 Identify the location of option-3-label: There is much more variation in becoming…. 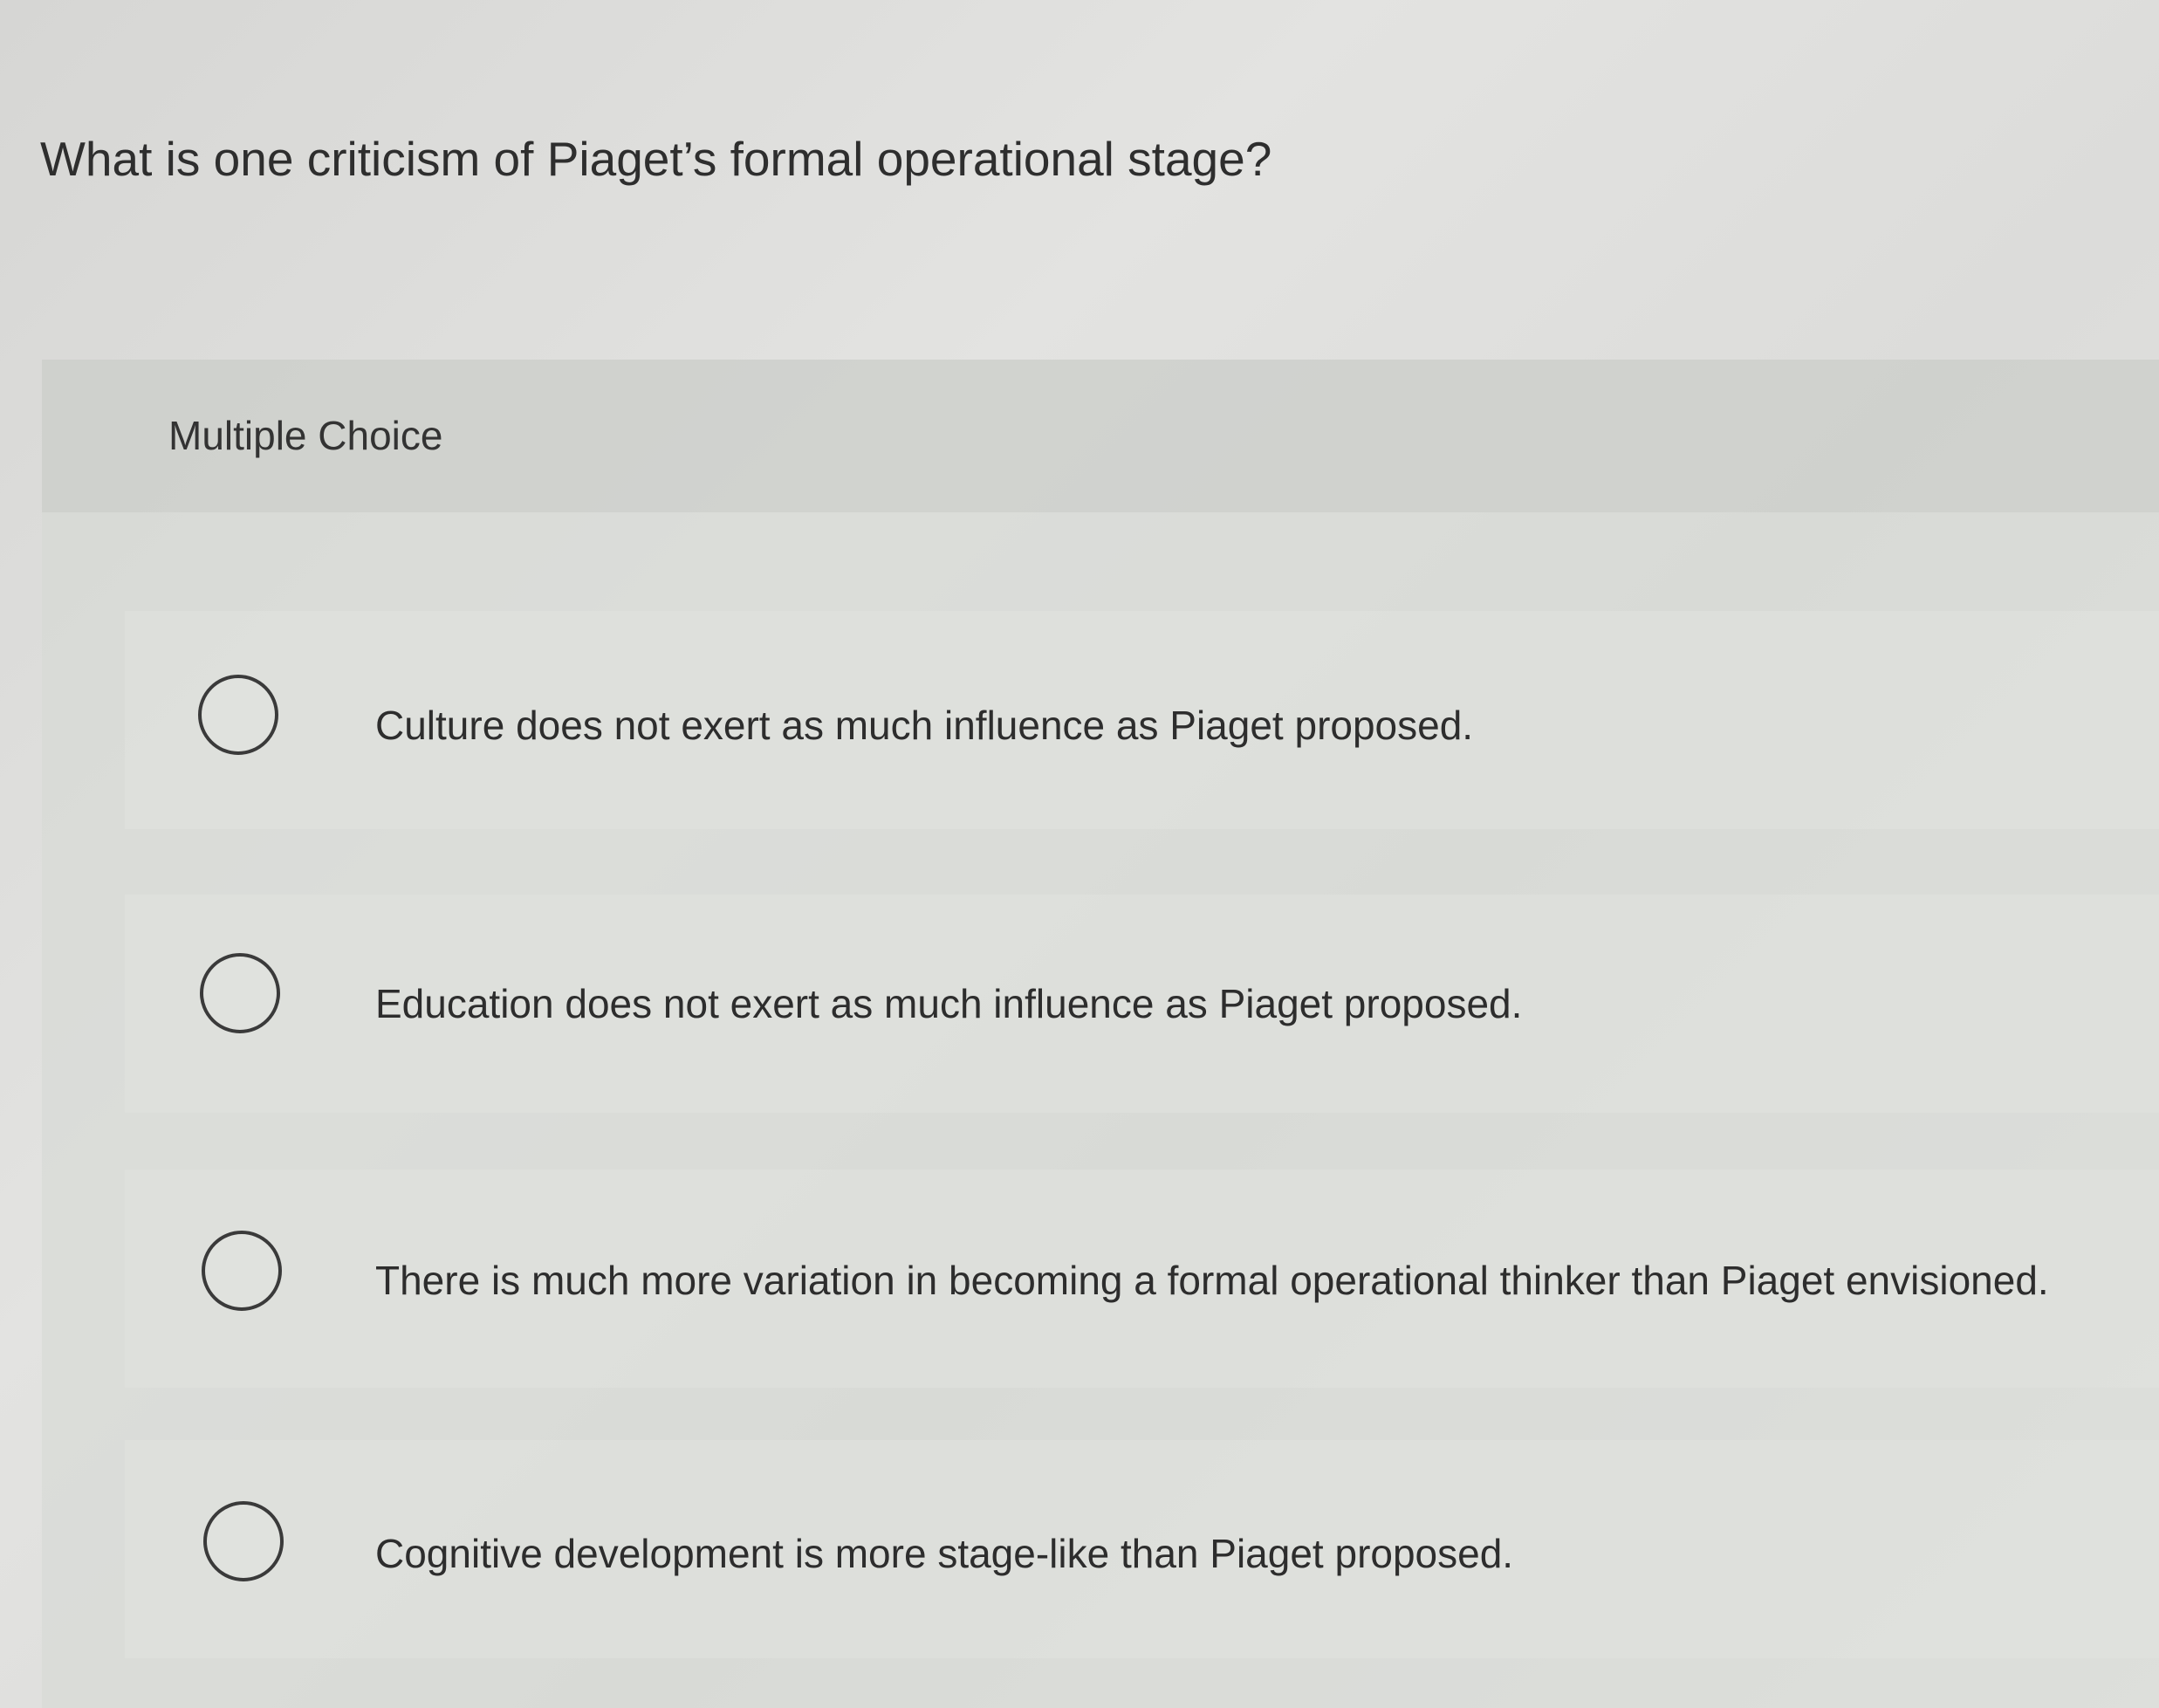
(1212, 1280).